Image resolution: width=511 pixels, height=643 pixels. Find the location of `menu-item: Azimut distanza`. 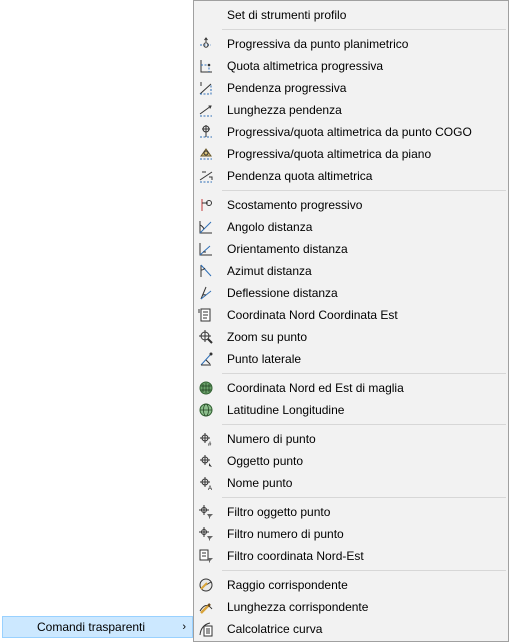

menu-item: Azimut distanza is located at coordinates (351, 271).